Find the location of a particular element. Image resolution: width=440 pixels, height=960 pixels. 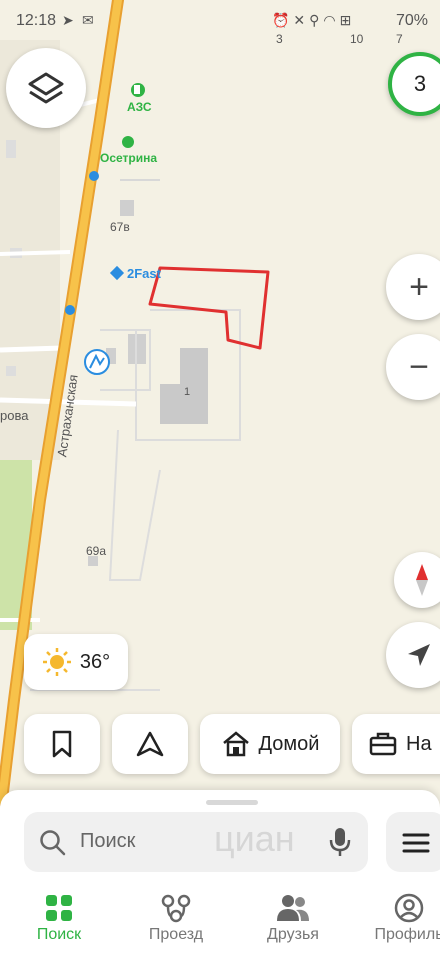

navigation-arrow-icon is located at coordinates (419, 655).